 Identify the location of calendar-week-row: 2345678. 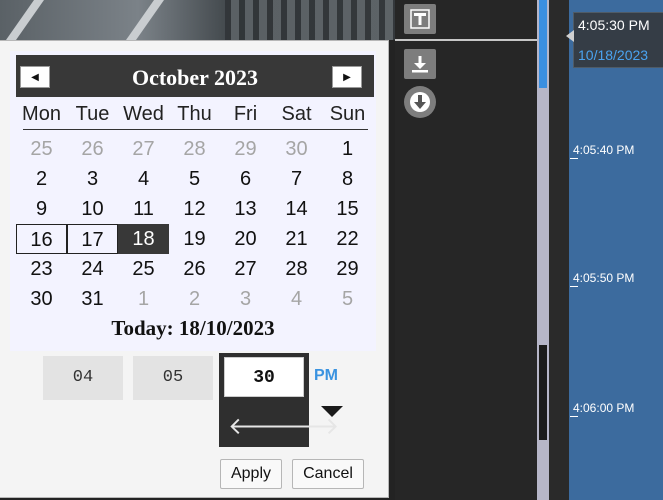
(195, 179).